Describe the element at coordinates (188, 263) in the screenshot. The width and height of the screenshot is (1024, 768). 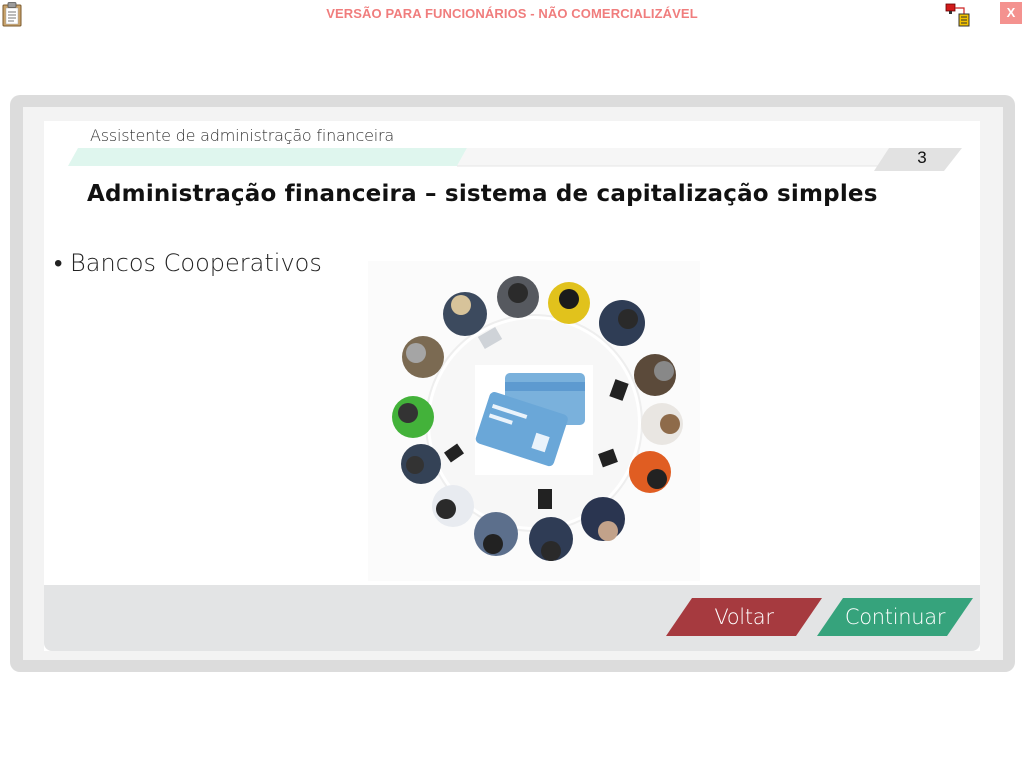
I see `bullet-item: • Bancos Cooperativos` at that location.